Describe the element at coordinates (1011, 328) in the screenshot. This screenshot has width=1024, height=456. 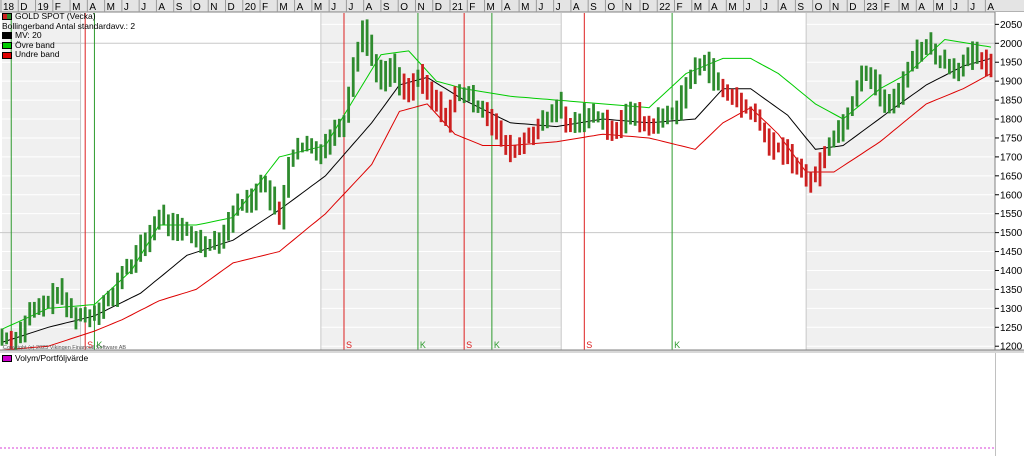
I see `y-tick-label: 1250` at that location.